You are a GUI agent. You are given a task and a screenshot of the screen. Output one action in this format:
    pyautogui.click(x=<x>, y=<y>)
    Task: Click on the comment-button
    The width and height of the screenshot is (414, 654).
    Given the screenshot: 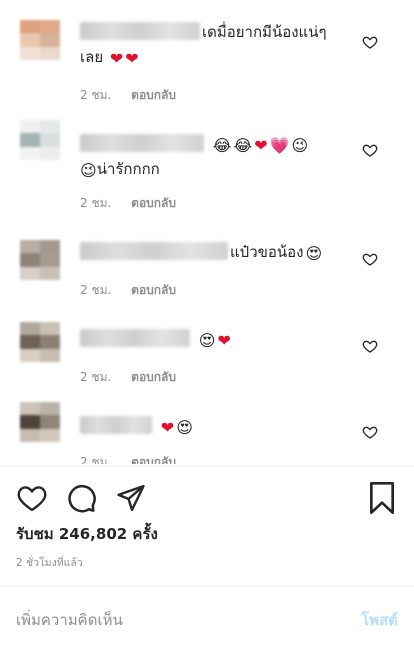 What is the action you would take?
    pyautogui.click(x=82, y=498)
    